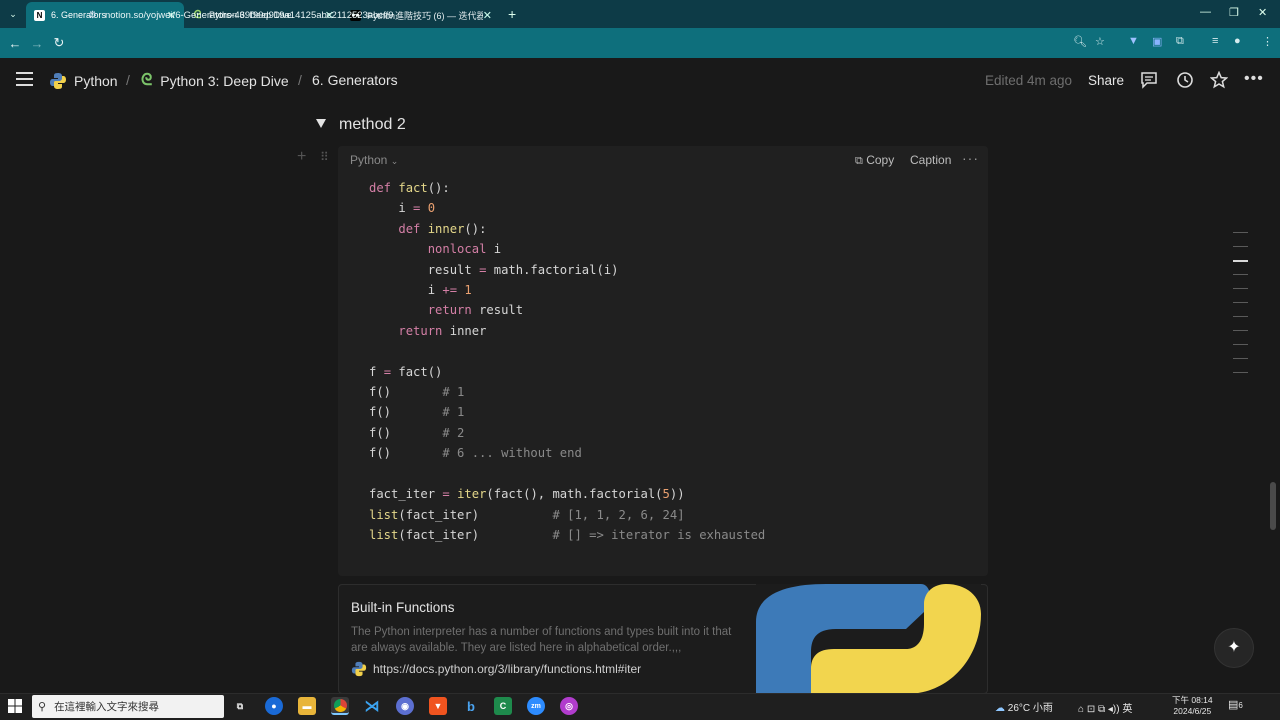 The width and height of the screenshot is (1280, 720). I want to click on chrome-icon, so click(340, 706).